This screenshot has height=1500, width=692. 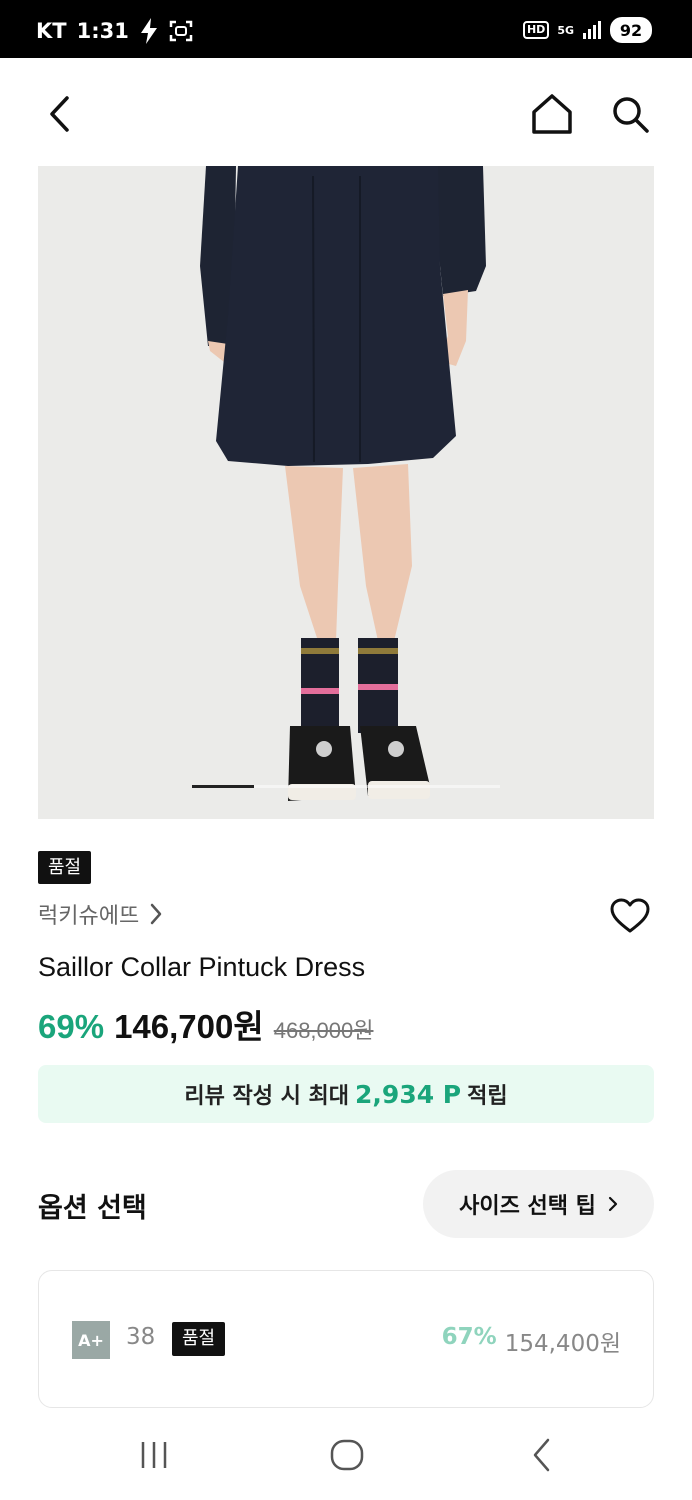 I want to click on system-nav-bar, so click(x=346, y=1455).